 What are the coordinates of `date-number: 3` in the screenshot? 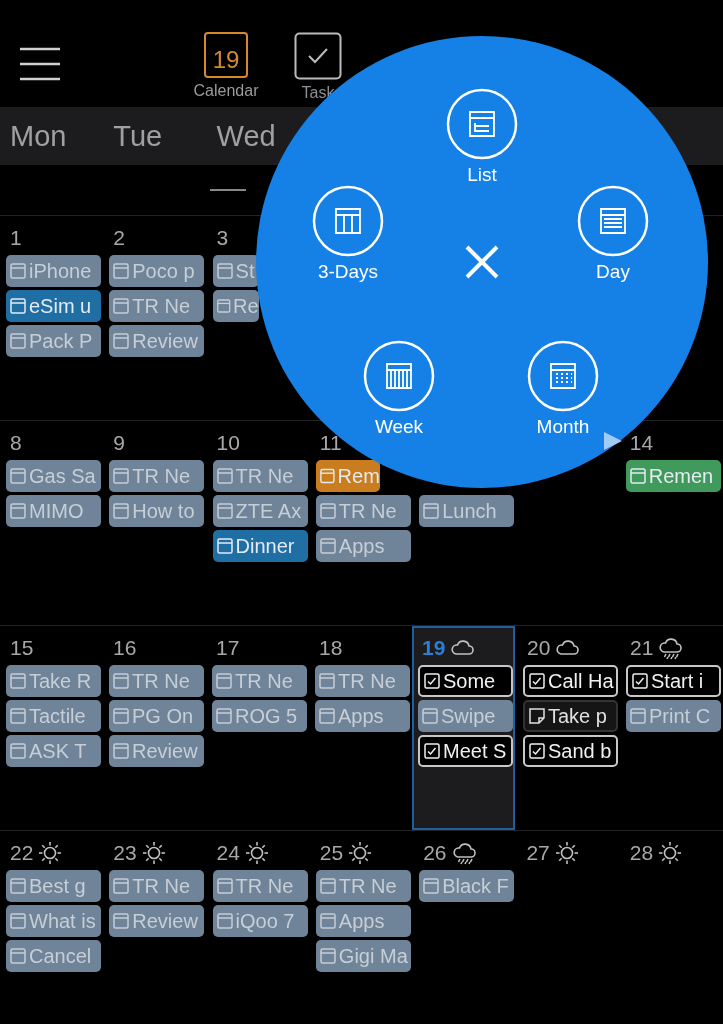 It's located at (222, 238).